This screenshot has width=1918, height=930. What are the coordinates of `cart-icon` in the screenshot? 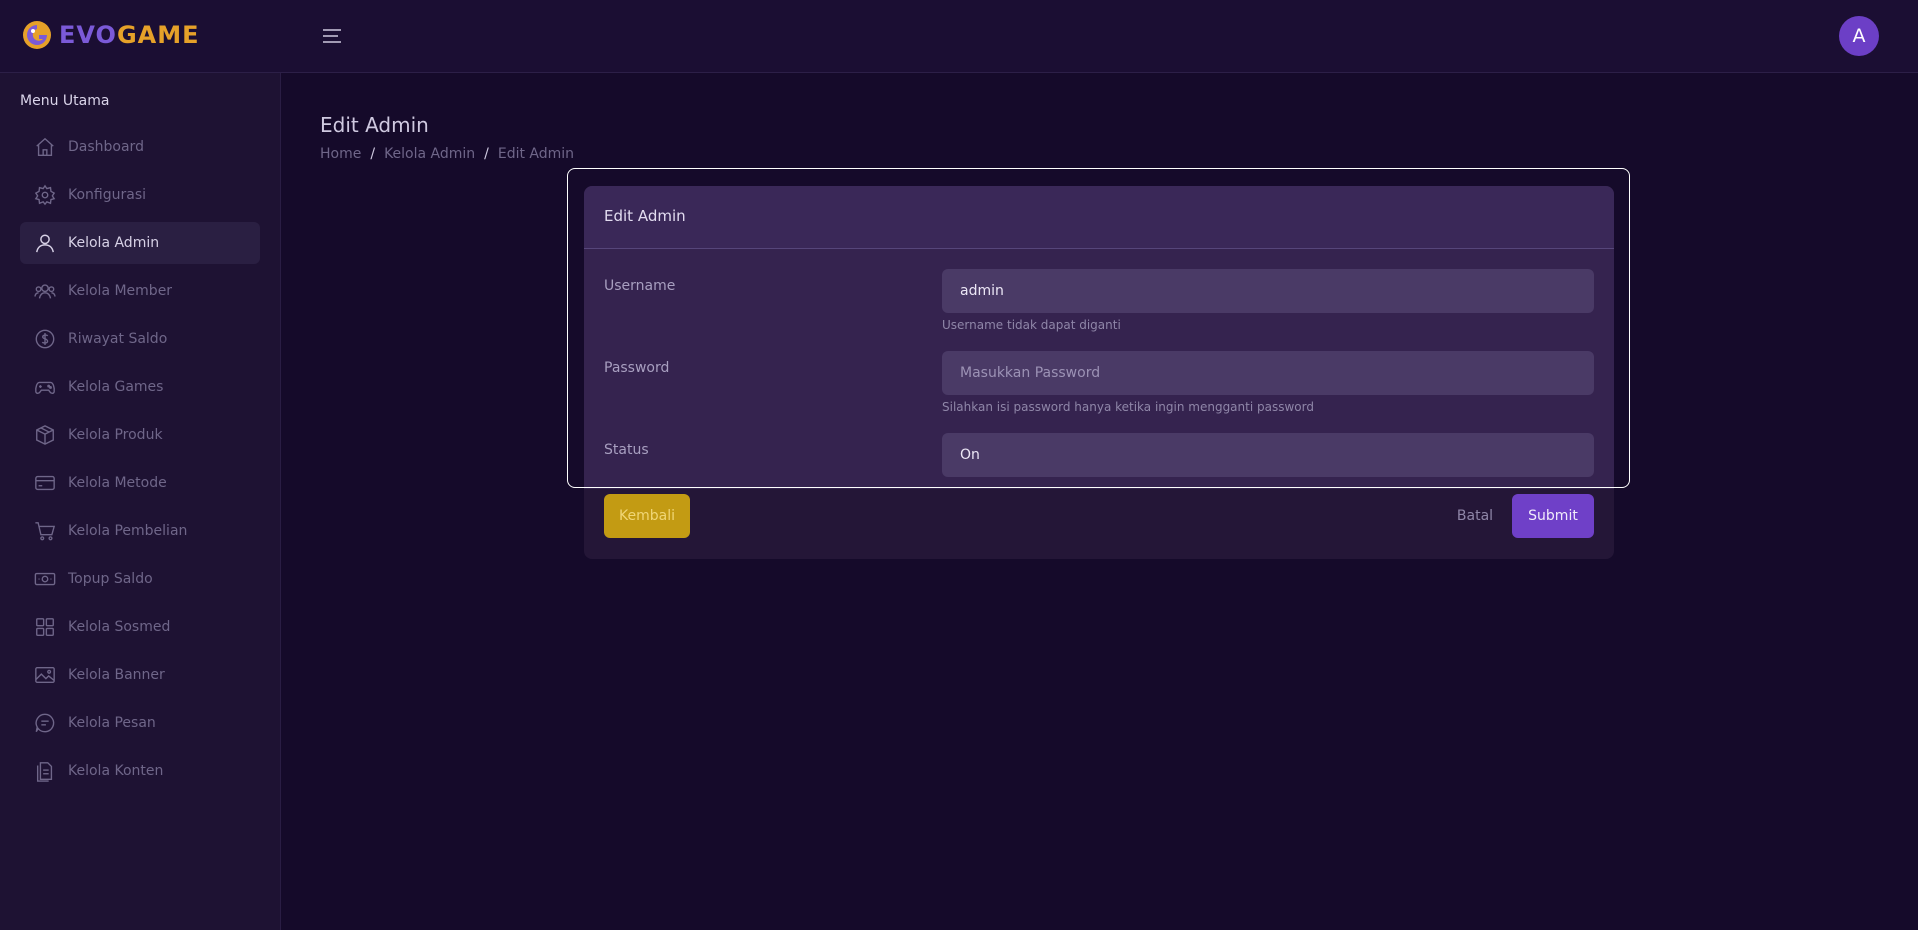 It's located at (45, 531).